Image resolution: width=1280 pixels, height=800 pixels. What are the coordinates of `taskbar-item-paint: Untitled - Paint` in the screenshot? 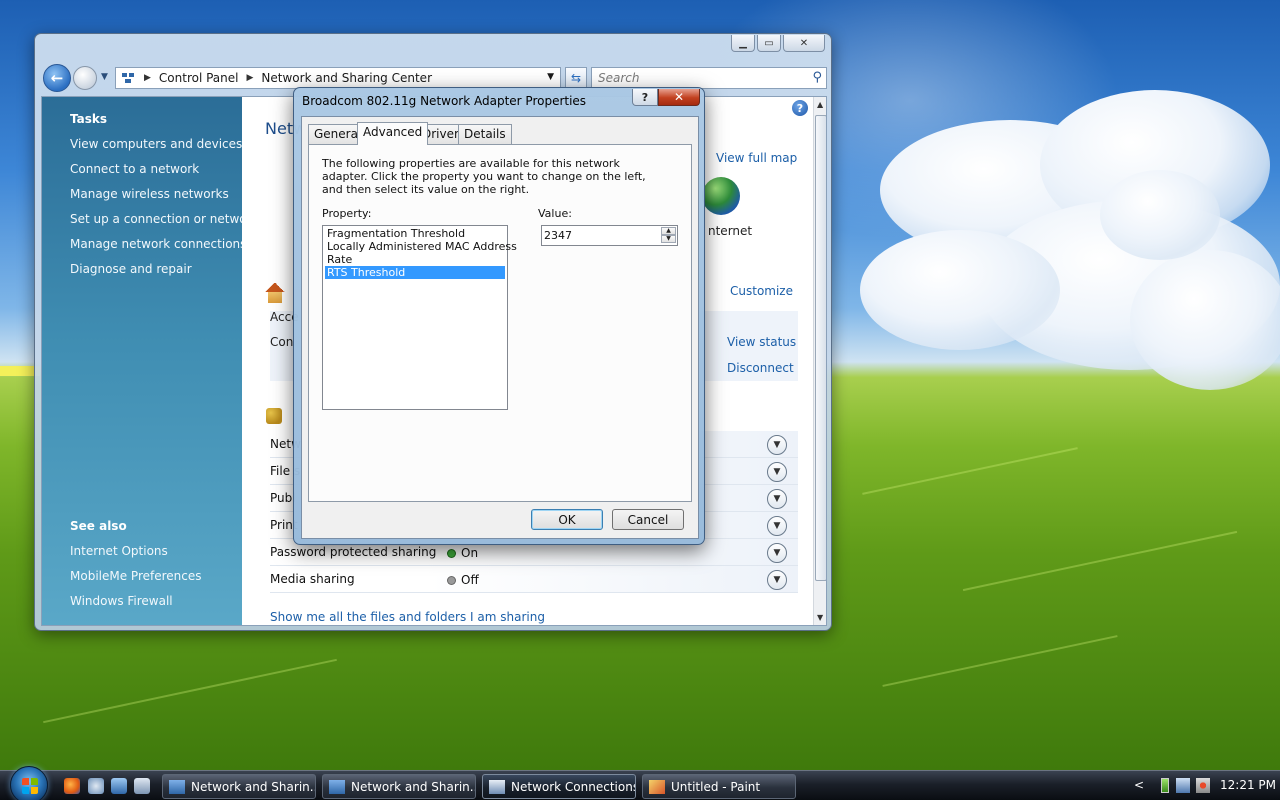 It's located at (719, 786).